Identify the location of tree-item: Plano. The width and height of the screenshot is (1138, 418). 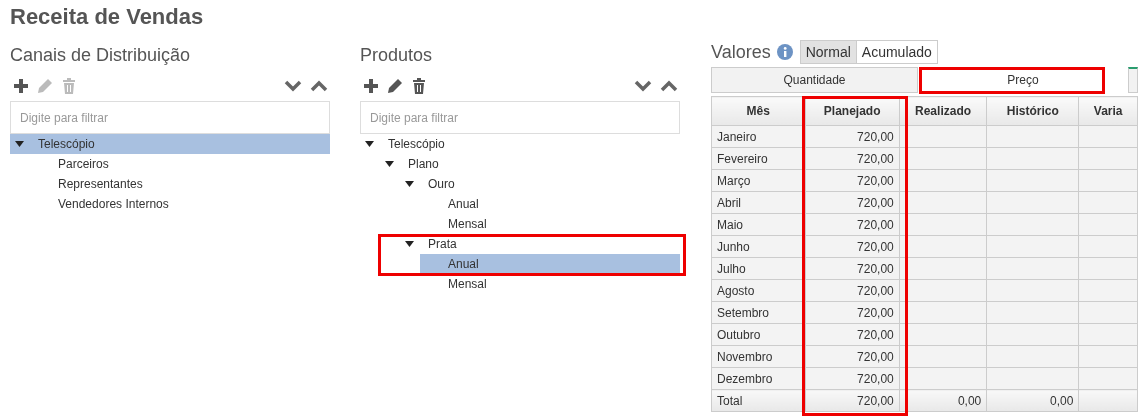
(530, 164).